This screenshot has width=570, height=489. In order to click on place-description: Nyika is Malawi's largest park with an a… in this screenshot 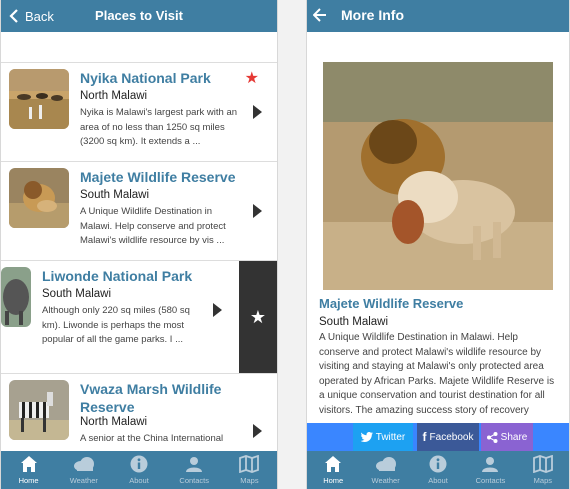, I will do `click(159, 127)`.